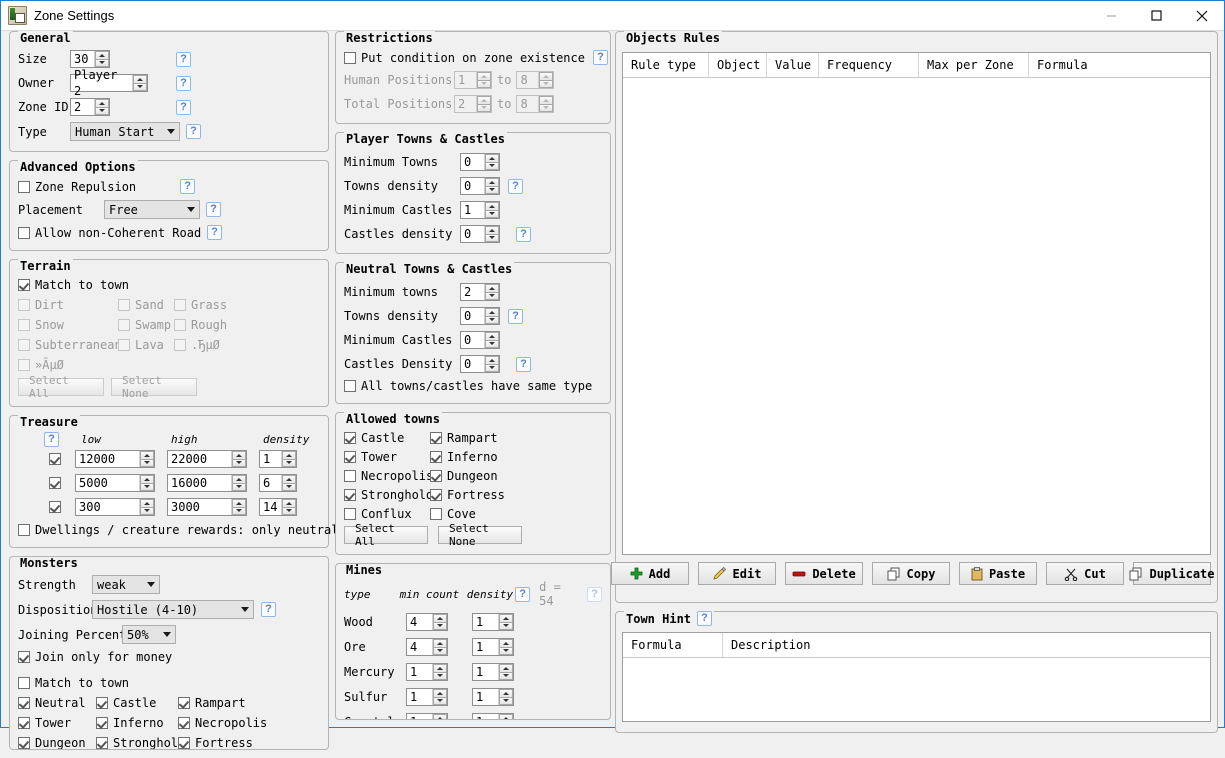  I want to click on player-min-castles-stepper: 1, so click(480, 210).